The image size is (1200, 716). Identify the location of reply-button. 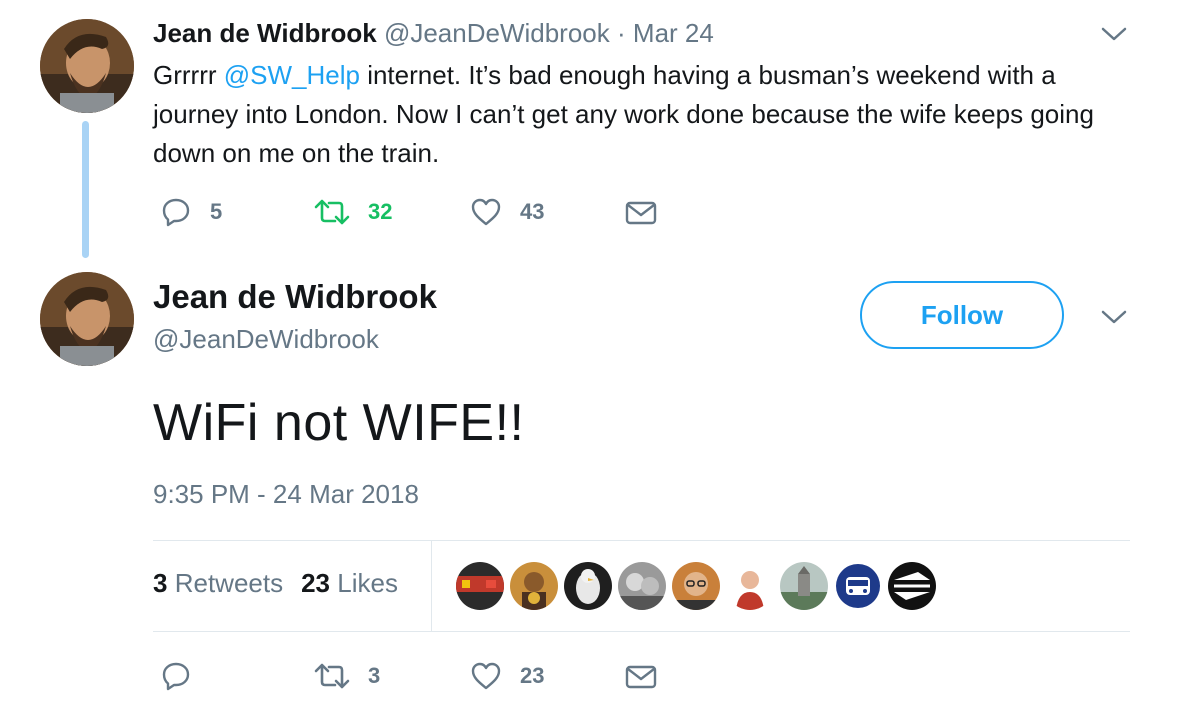
(176, 676).